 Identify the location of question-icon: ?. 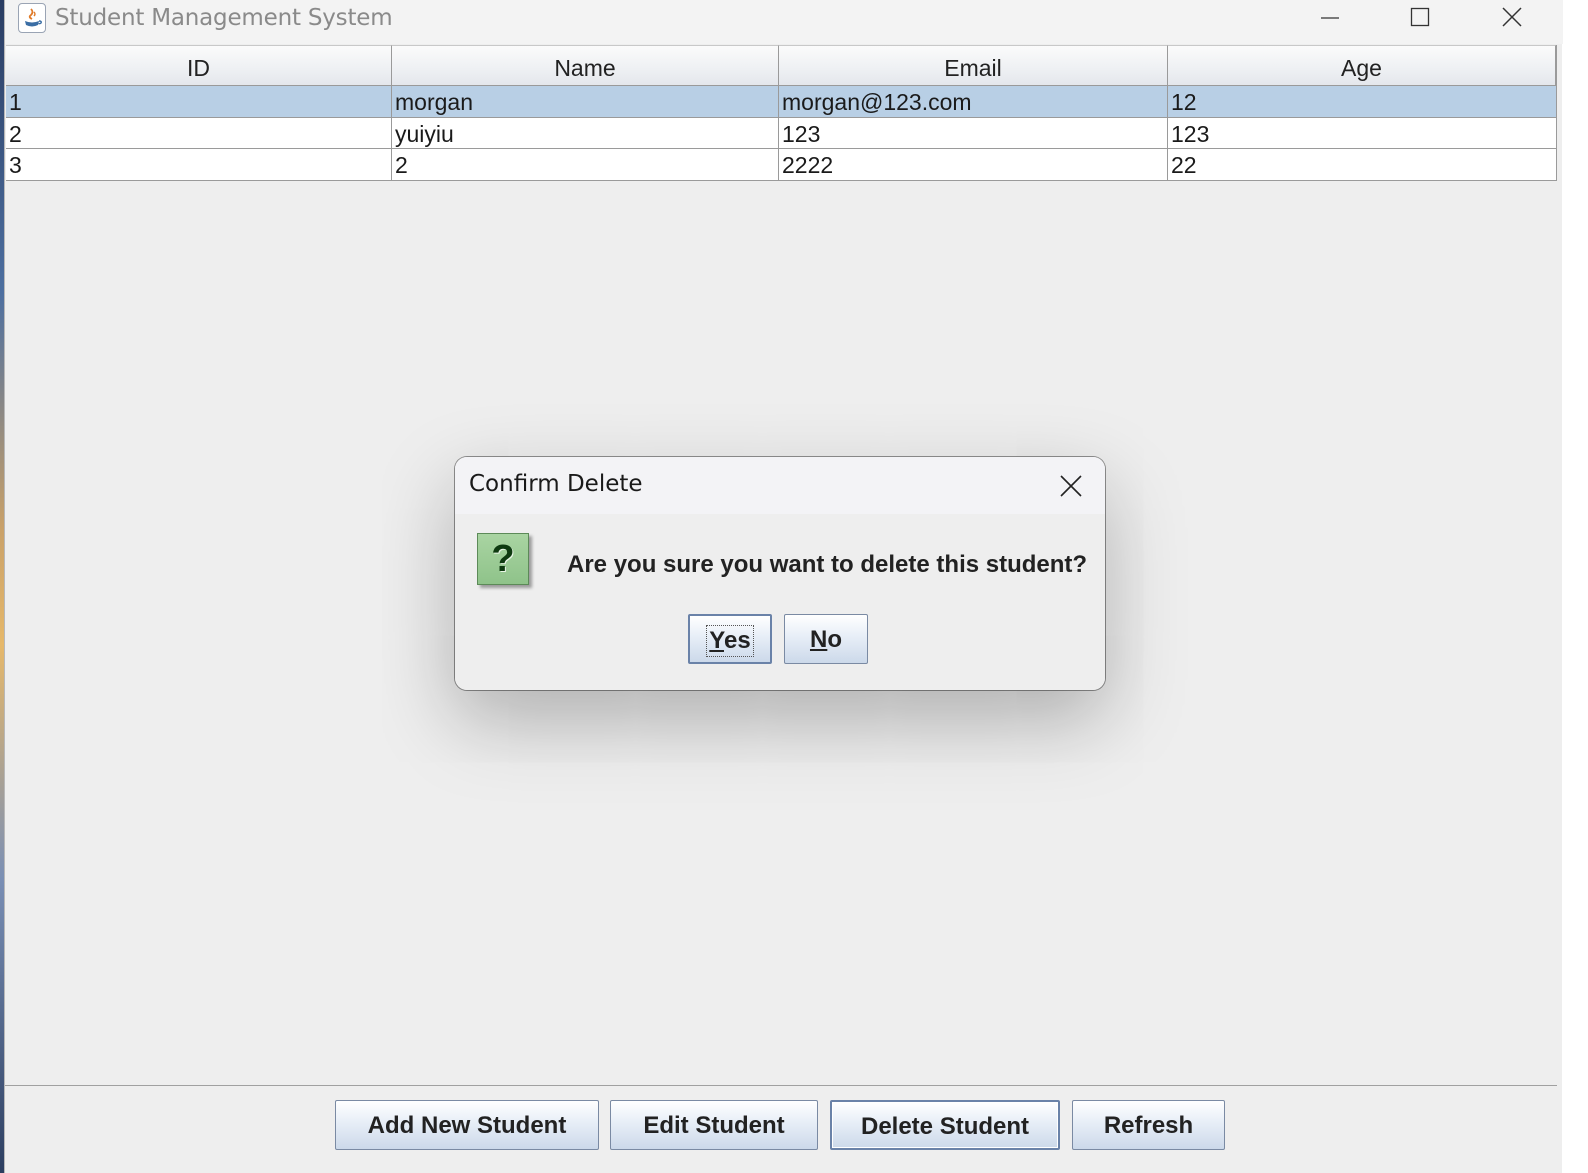
(503, 559).